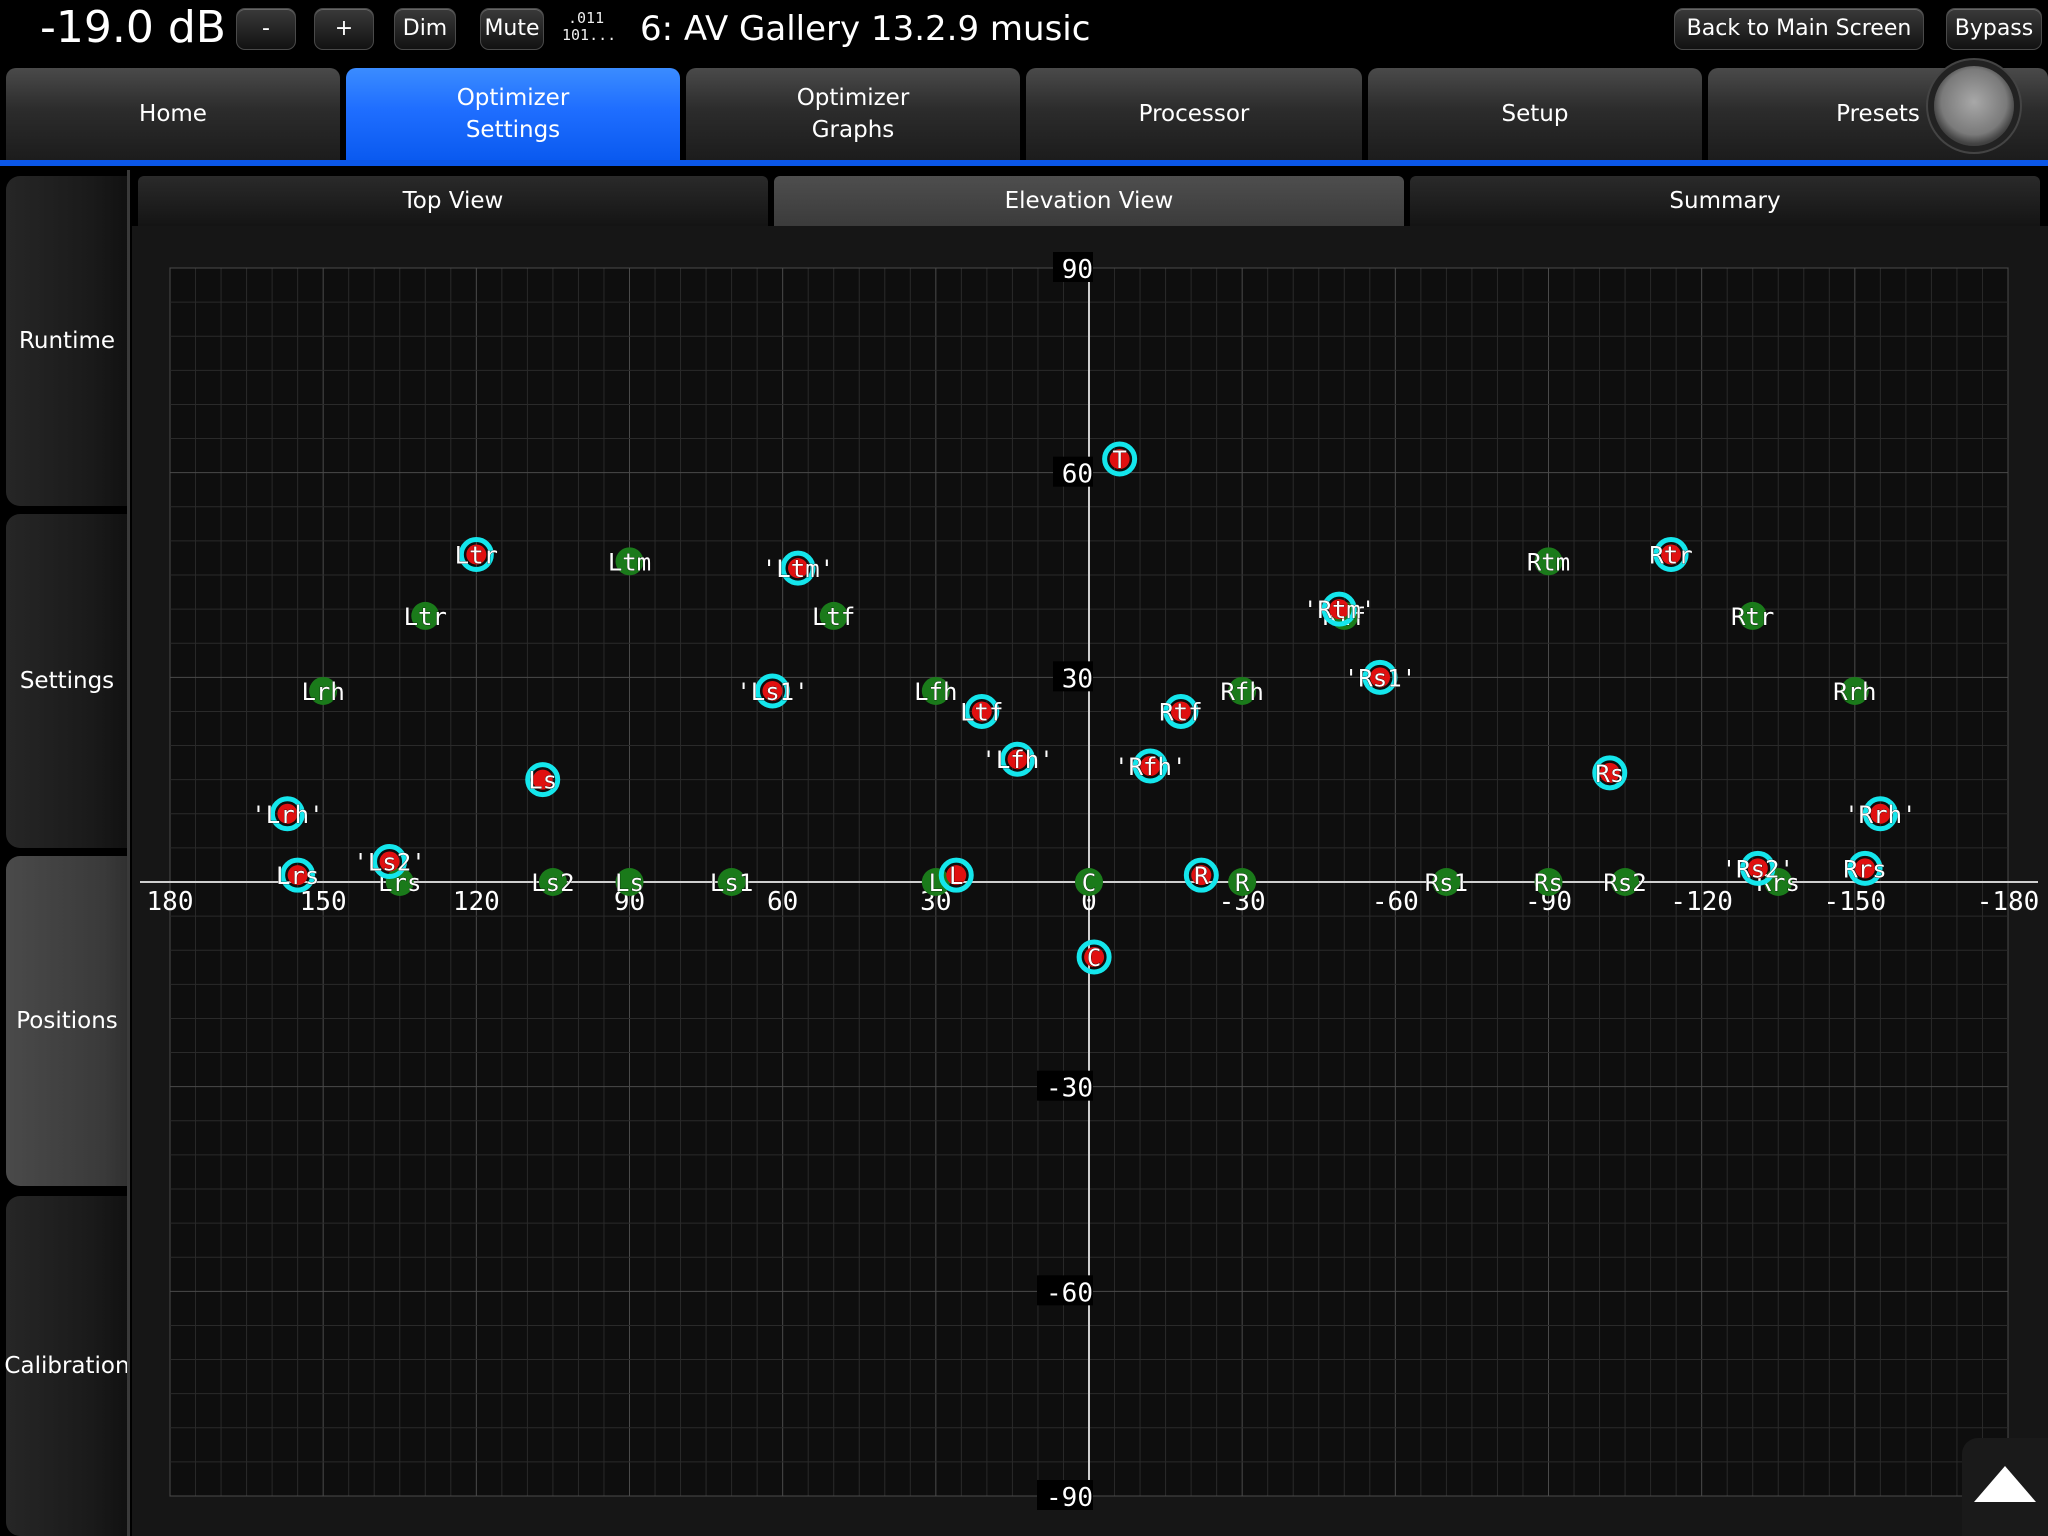  Describe the element at coordinates (1446, 883) in the screenshot. I see `speaker-target-label: Rs1` at that location.